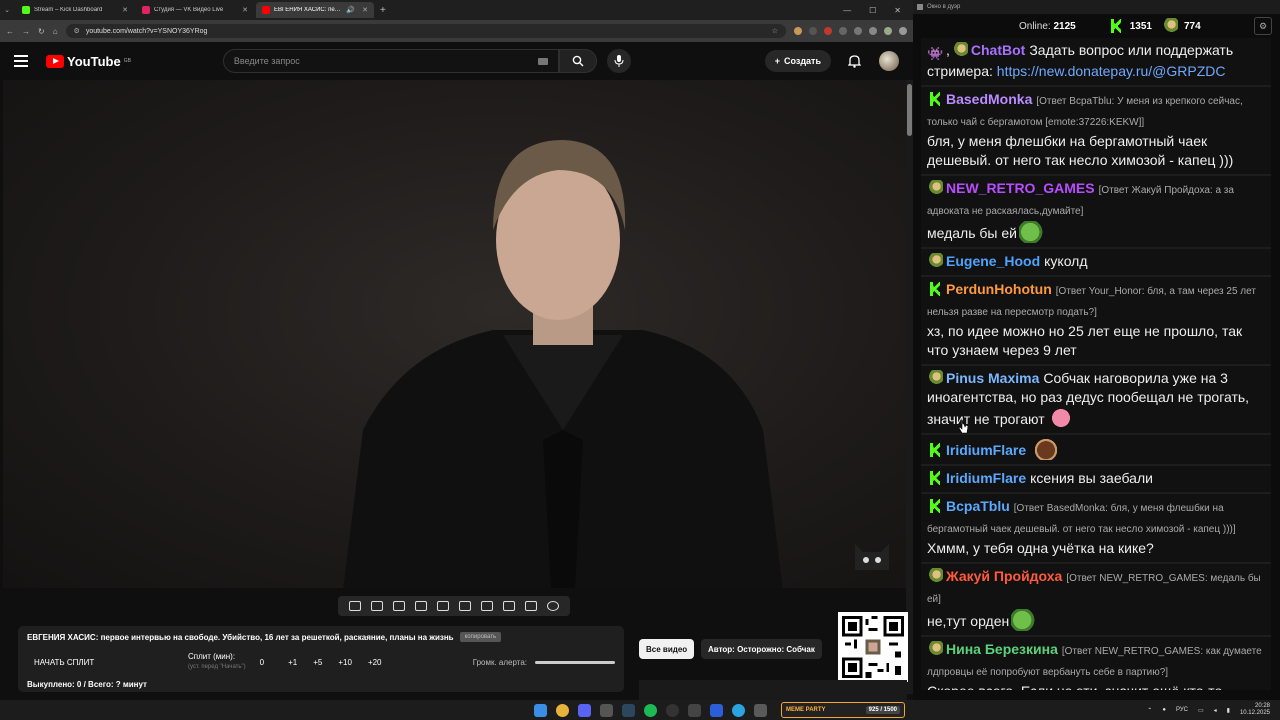 Image resolution: width=1280 pixels, height=720 pixels. What do you see at coordinates (542, 61) in the screenshot?
I see `keyboard-icon` at bounding box center [542, 61].